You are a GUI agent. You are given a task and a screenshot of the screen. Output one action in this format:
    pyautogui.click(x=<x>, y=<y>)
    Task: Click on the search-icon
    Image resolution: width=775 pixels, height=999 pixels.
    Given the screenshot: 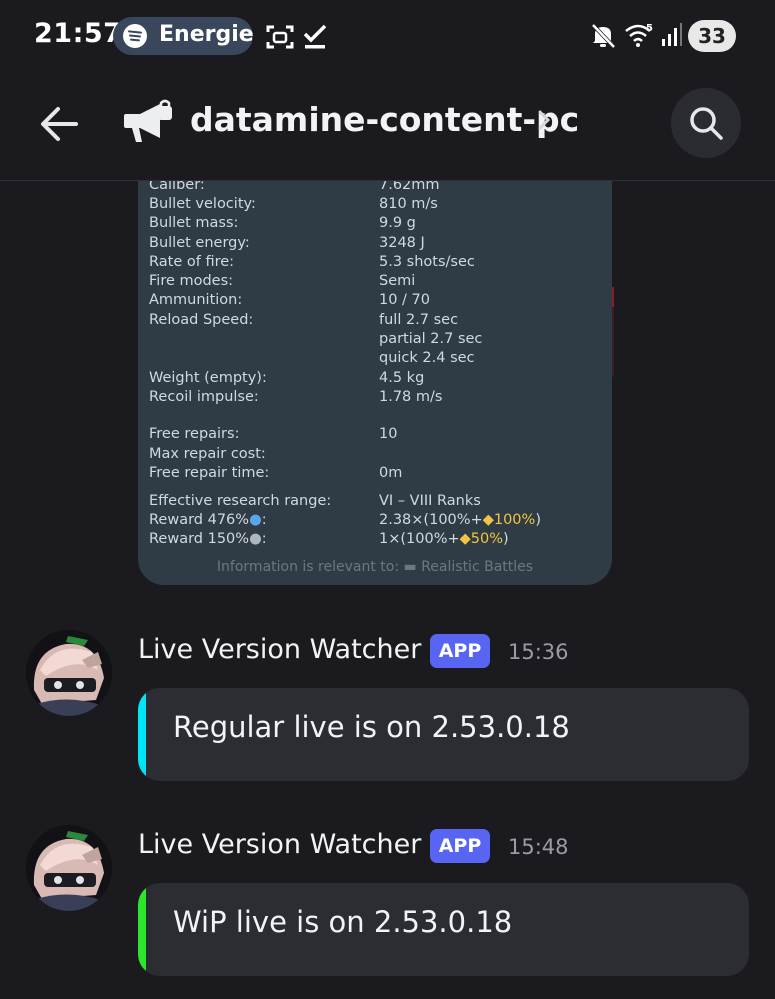 What is the action you would take?
    pyautogui.click(x=706, y=123)
    